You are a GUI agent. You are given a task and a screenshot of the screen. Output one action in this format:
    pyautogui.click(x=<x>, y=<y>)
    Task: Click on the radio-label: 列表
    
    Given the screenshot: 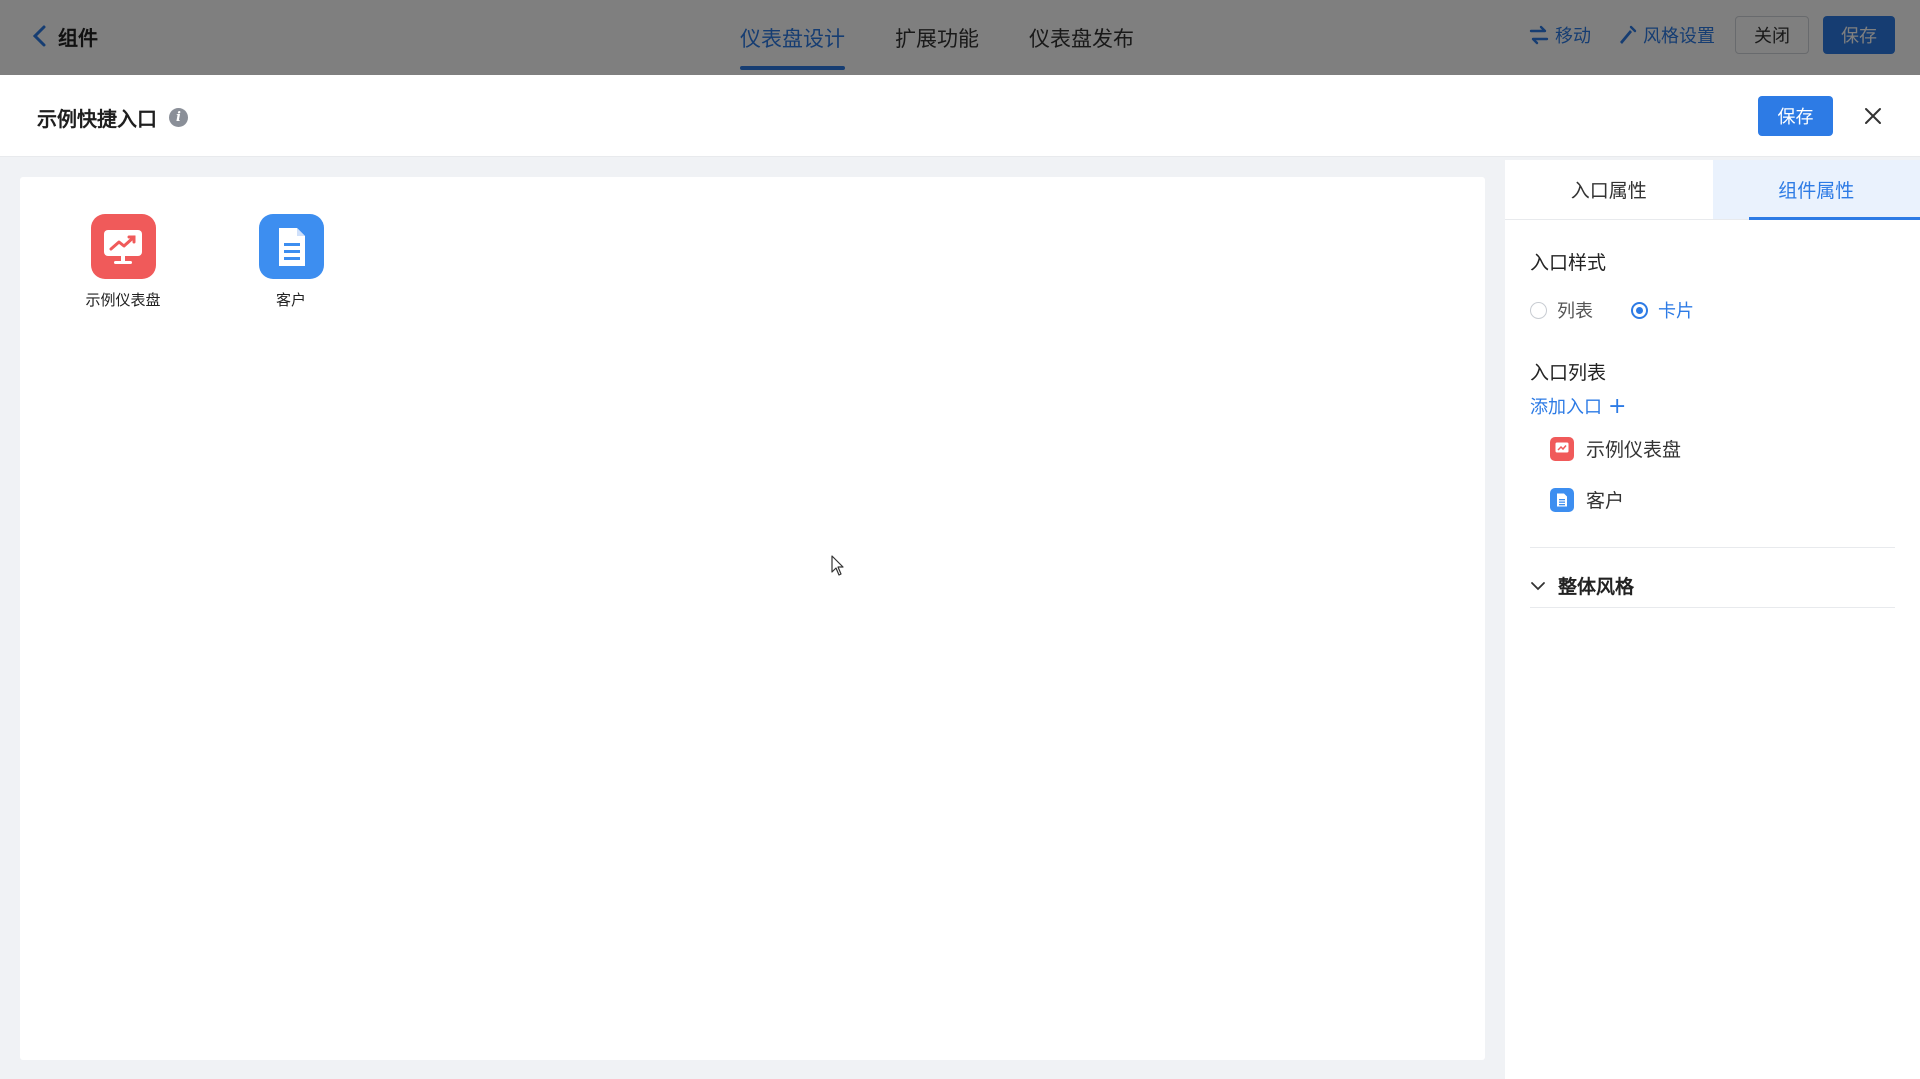 What is the action you would take?
    pyautogui.click(x=1575, y=311)
    